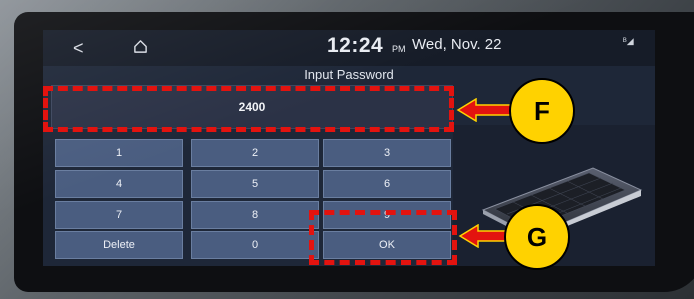 The image size is (694, 299). What do you see at coordinates (383, 237) in the screenshot?
I see `callout-frame-g` at bounding box center [383, 237].